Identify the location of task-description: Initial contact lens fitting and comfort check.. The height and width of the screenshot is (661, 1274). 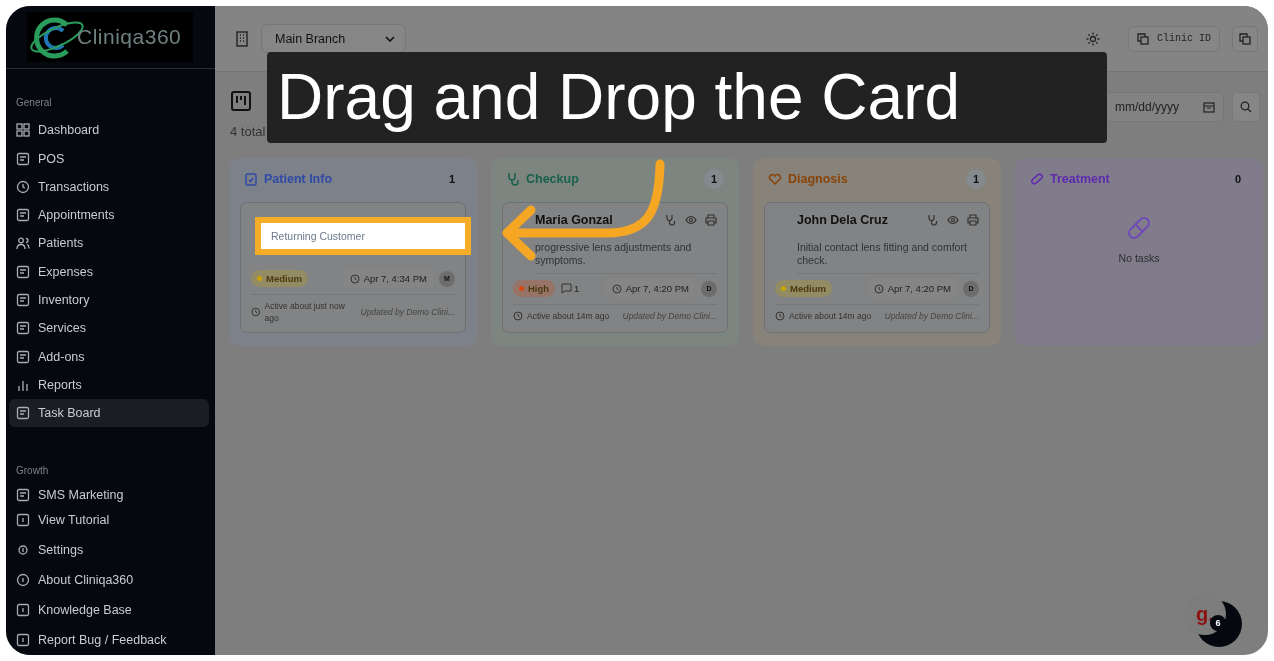
(888, 257).